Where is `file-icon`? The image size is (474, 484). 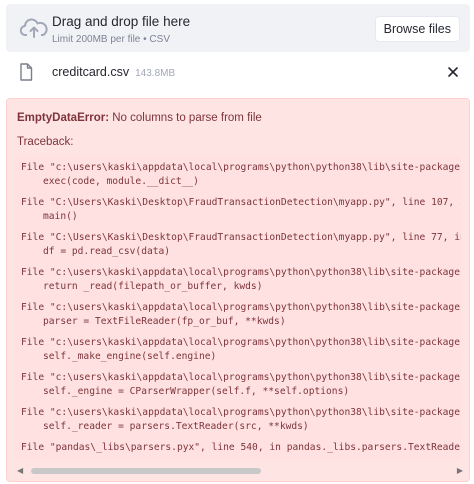
file-icon is located at coordinates (26, 72).